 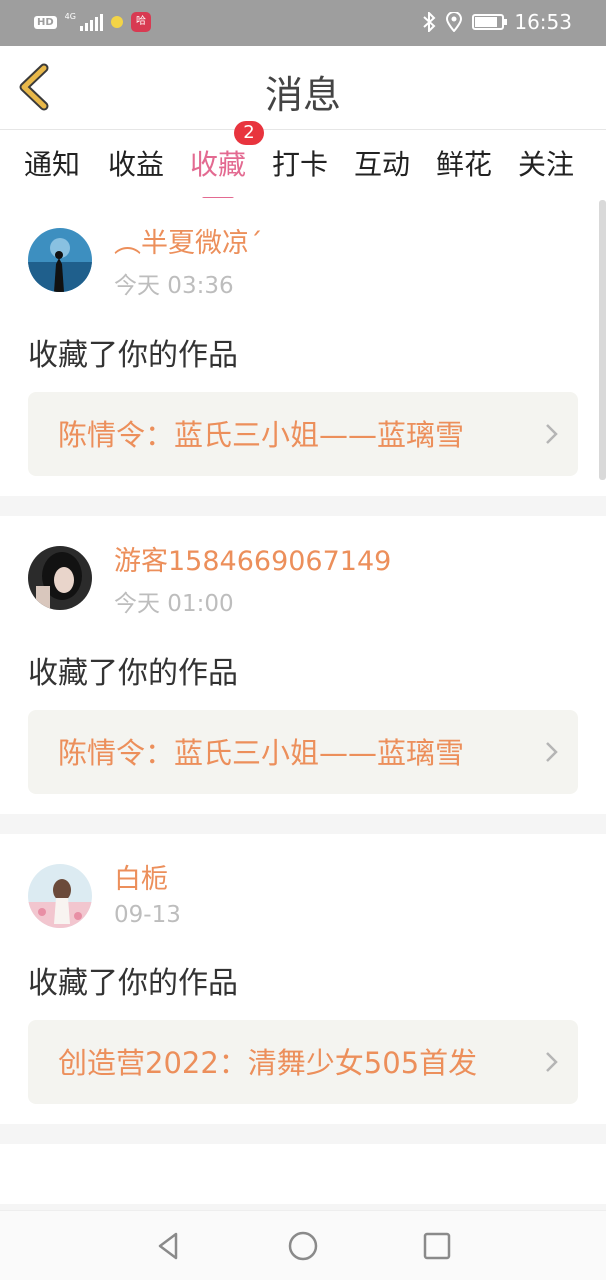 What do you see at coordinates (136, 163) in the screenshot?
I see `tab-earnings: 收益` at bounding box center [136, 163].